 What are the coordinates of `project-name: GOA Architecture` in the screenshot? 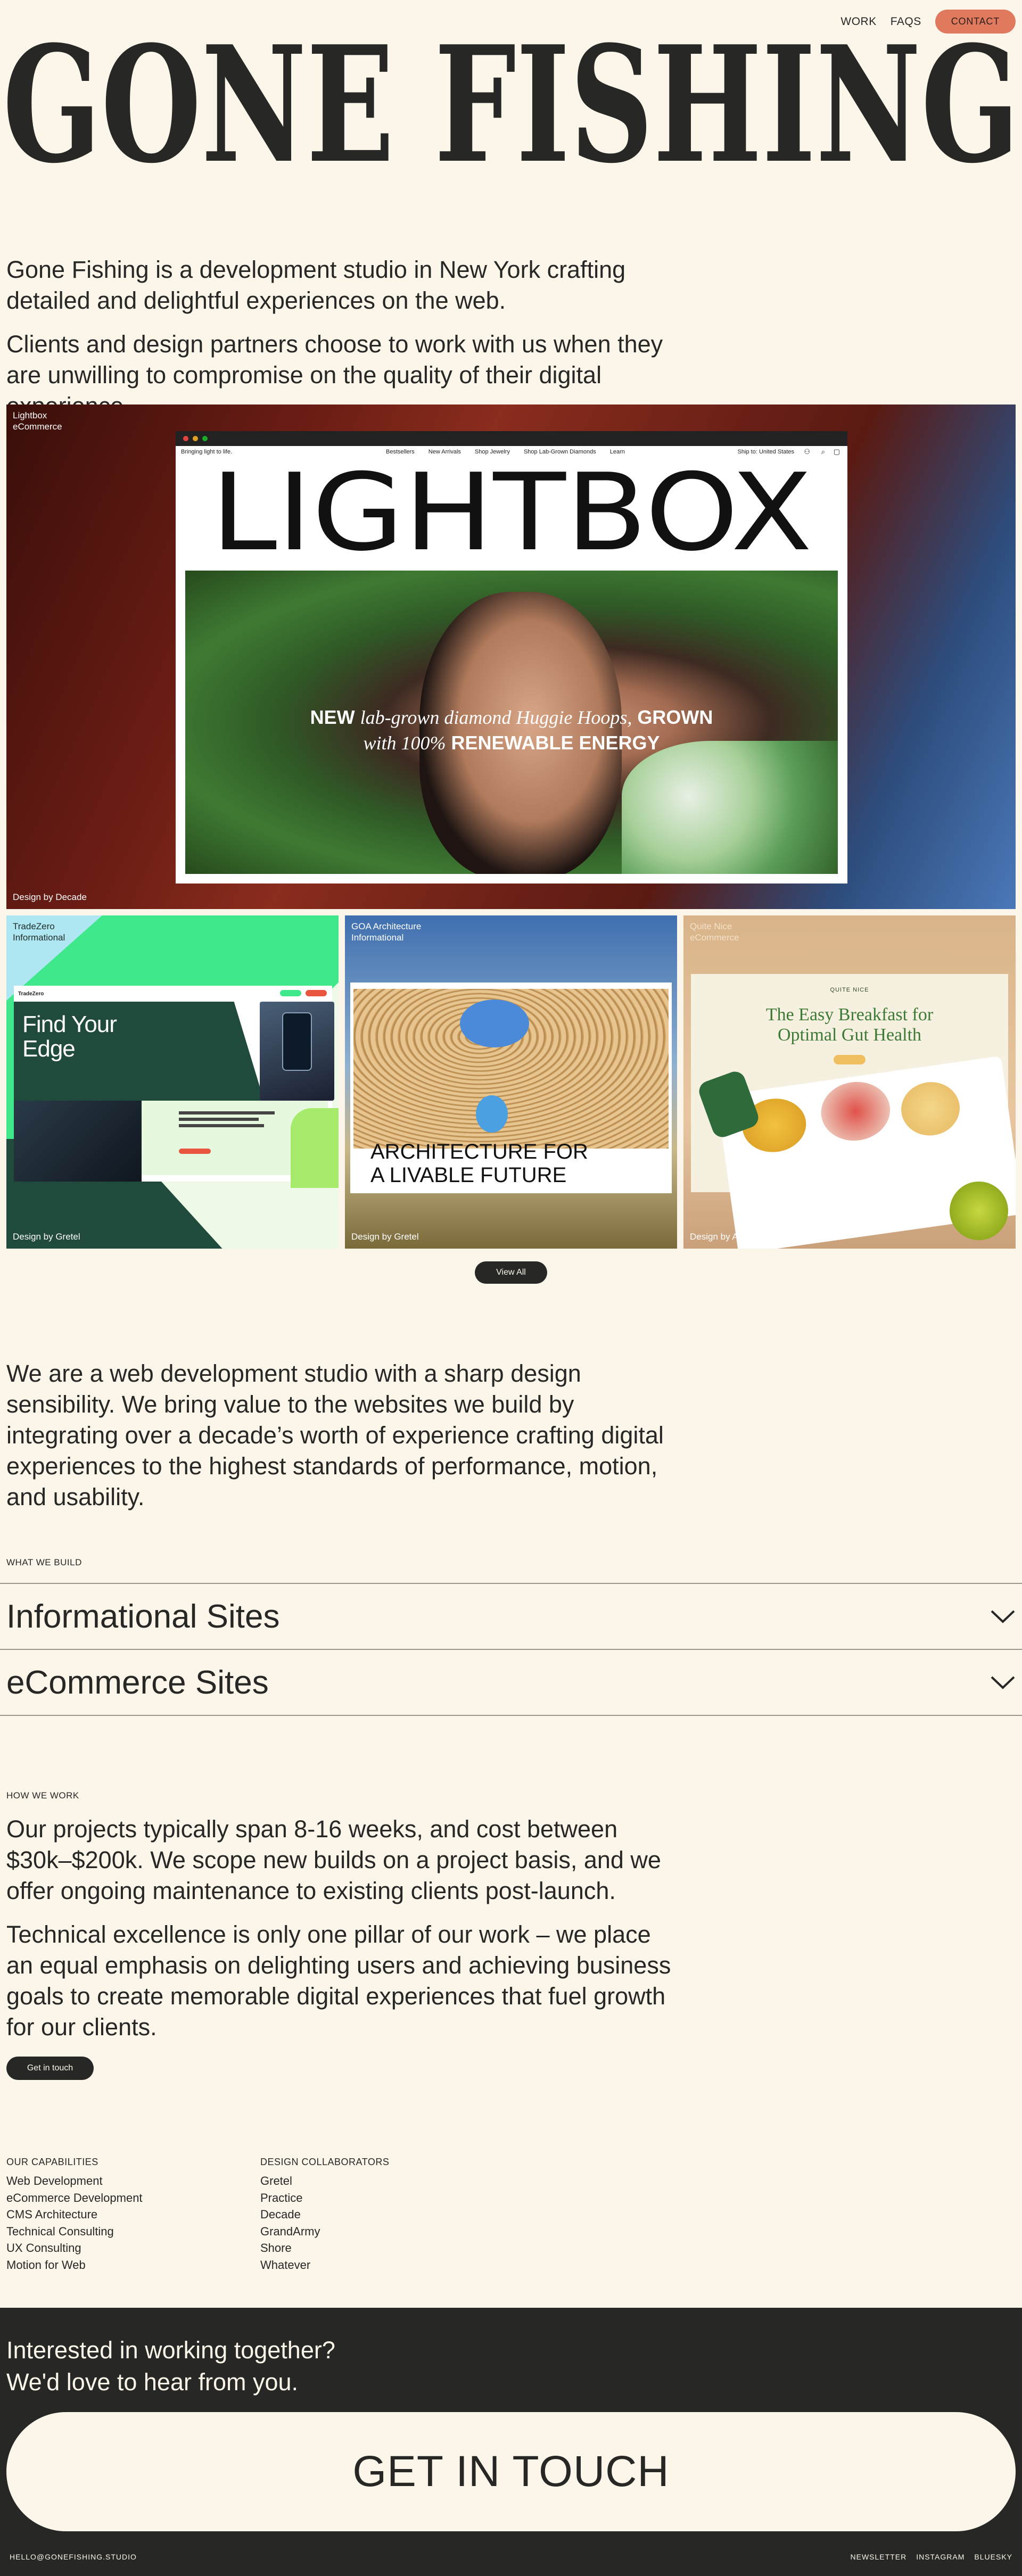 It's located at (386, 926).